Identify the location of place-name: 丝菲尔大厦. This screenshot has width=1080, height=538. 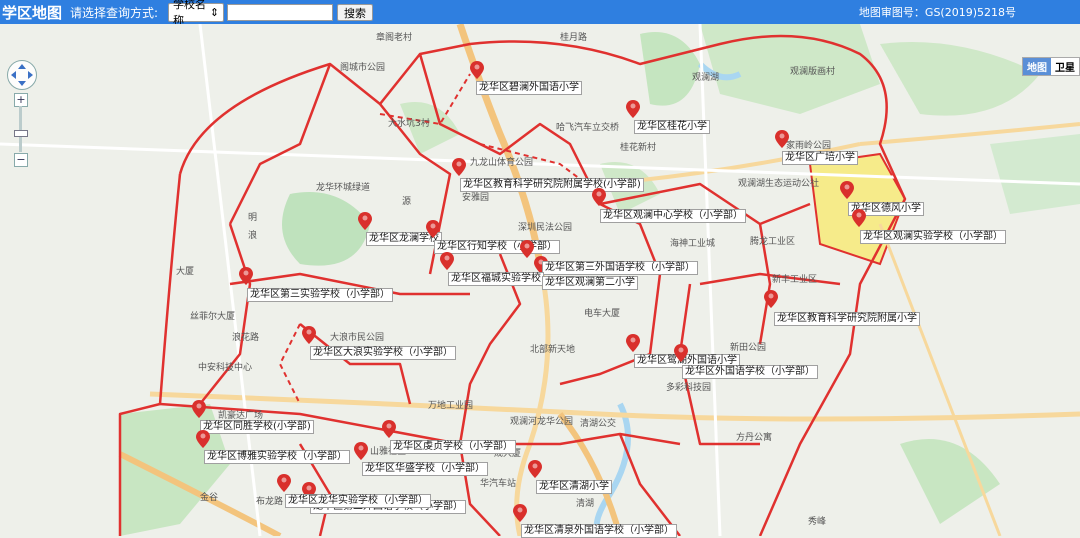
(213, 317).